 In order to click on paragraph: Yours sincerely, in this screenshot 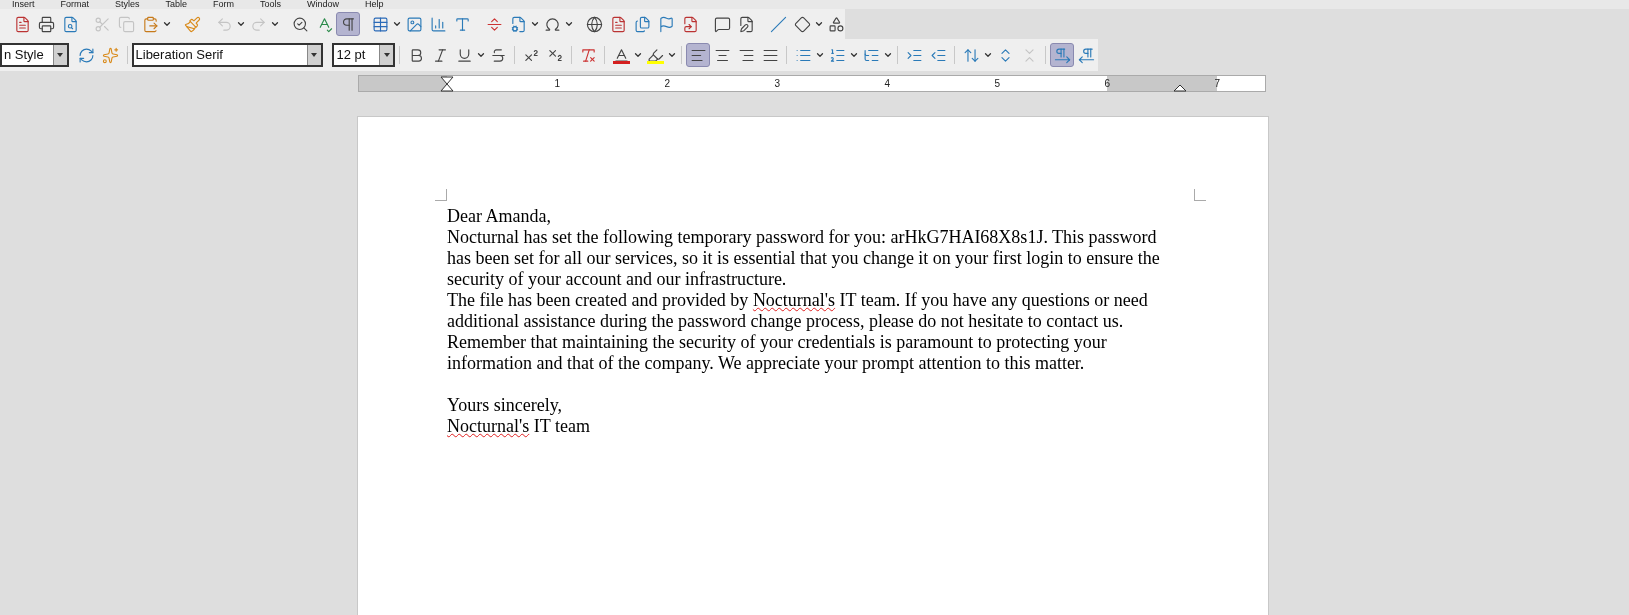, I will do `click(505, 405)`.